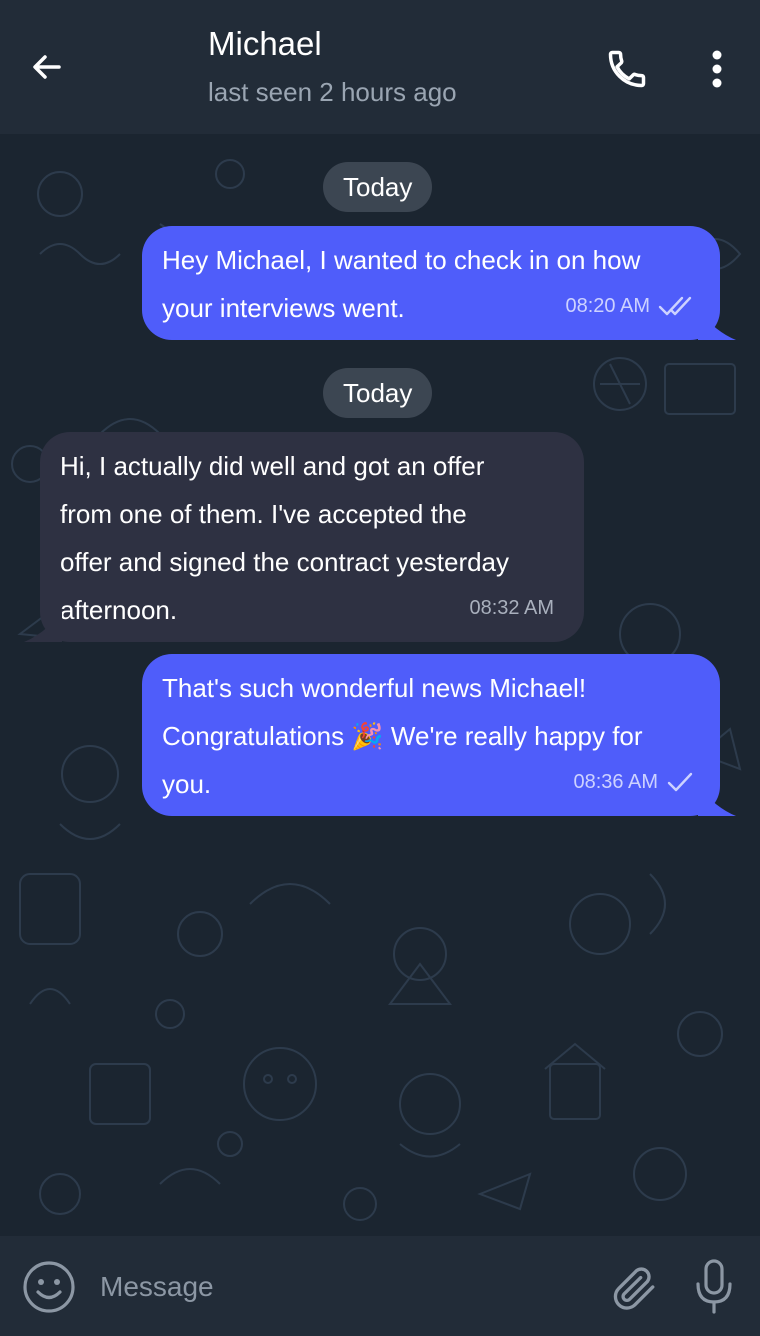  I want to click on message-meta: 08:20 AM, so click(629, 306).